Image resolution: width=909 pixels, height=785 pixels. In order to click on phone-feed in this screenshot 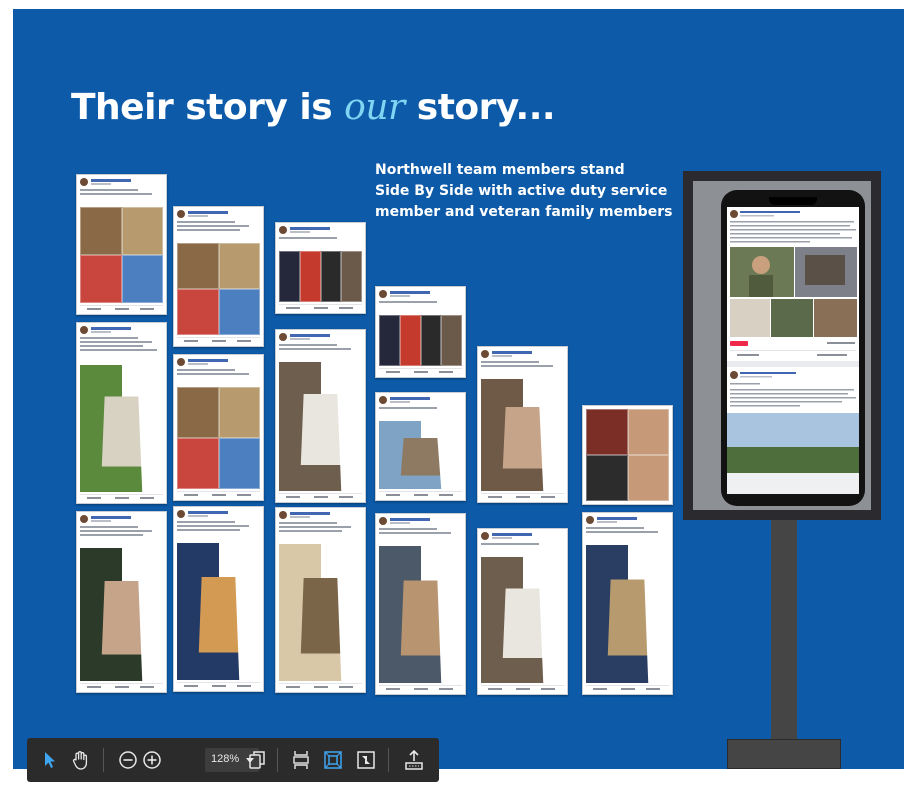, I will do `click(793, 352)`.